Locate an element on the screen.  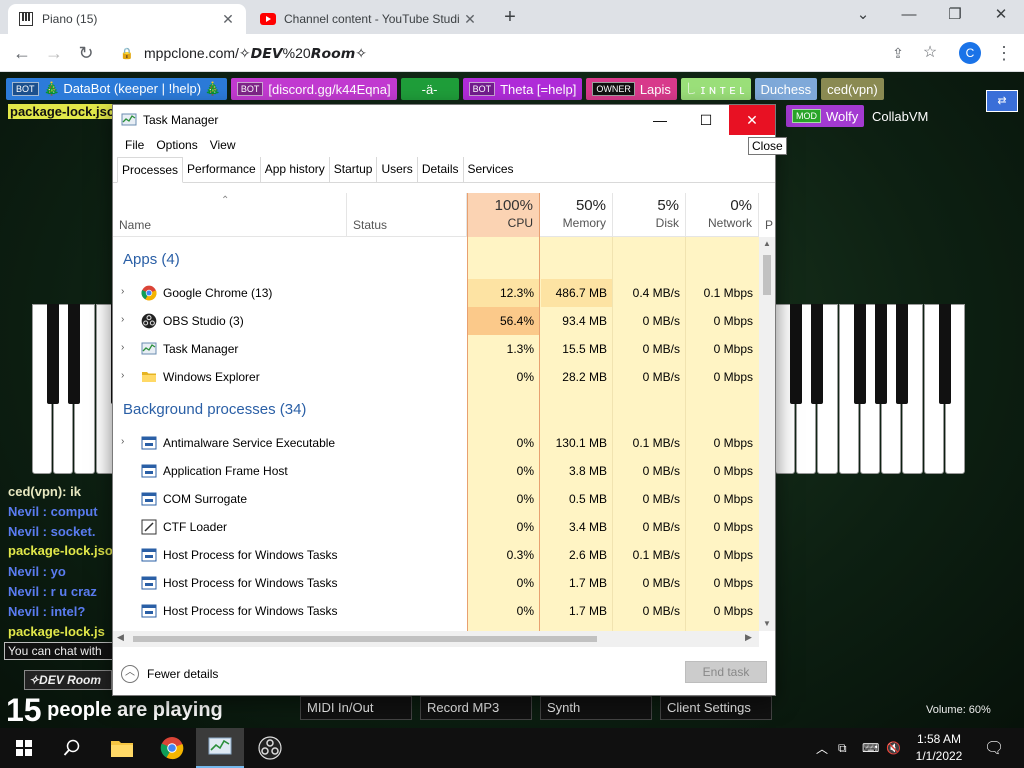
tm-maximize-button: ☐ is located at coordinates (706, 120).